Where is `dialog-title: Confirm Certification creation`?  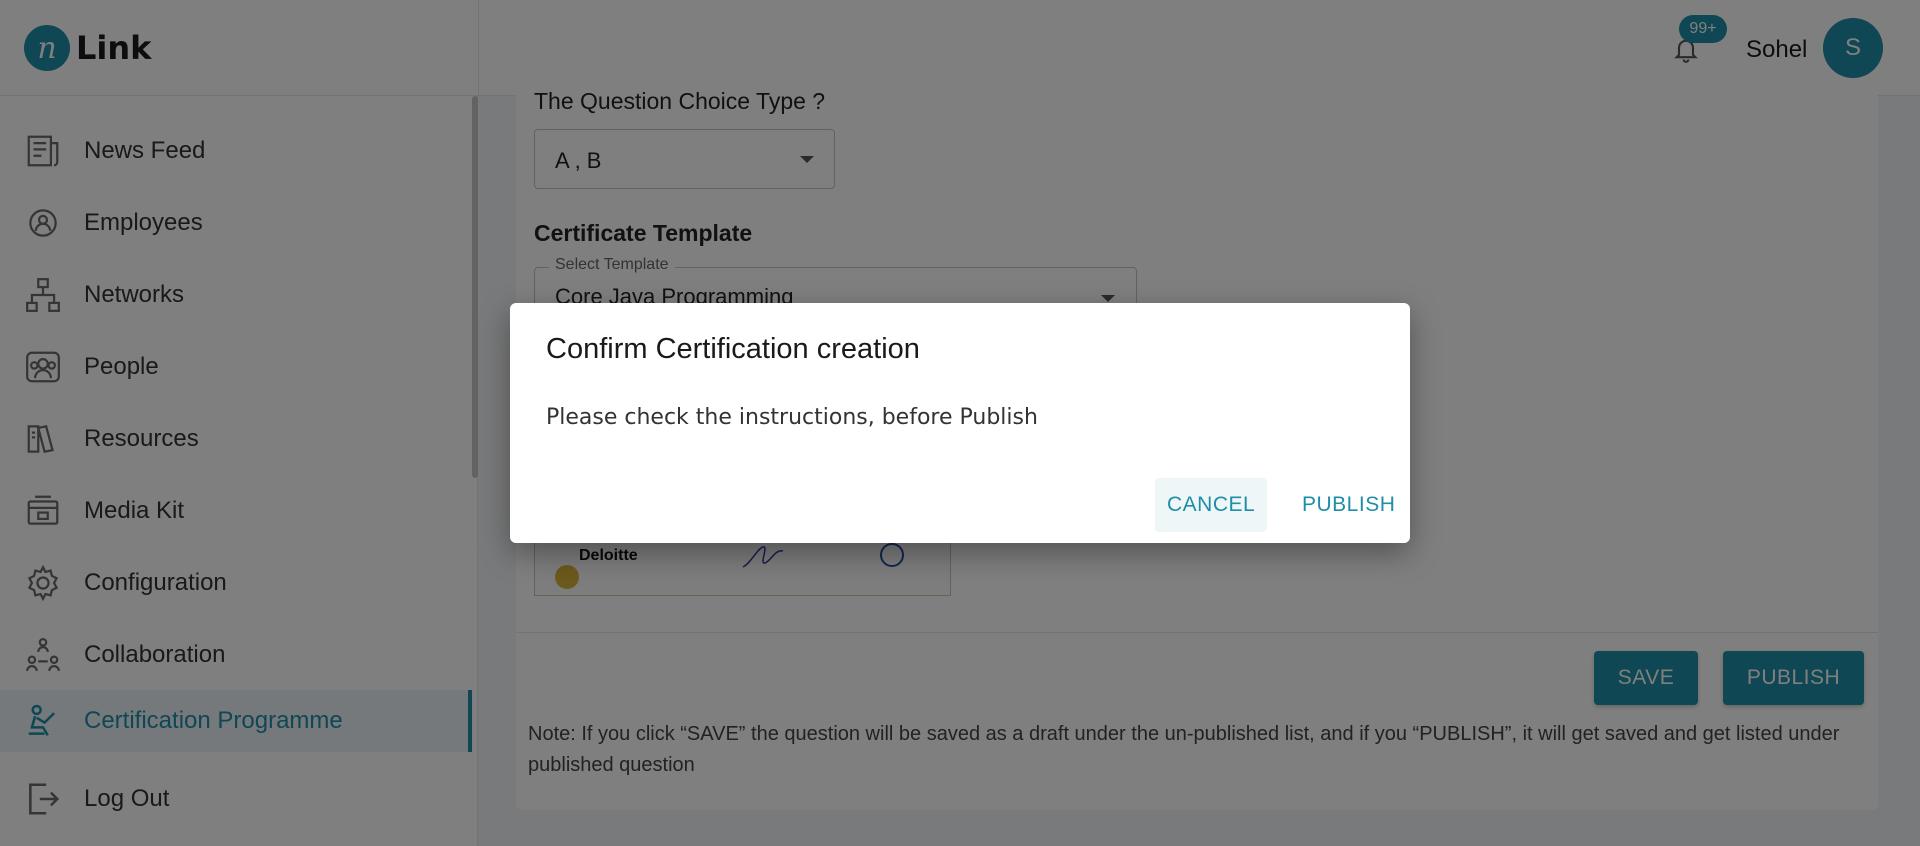 dialog-title: Confirm Certification creation is located at coordinates (733, 349).